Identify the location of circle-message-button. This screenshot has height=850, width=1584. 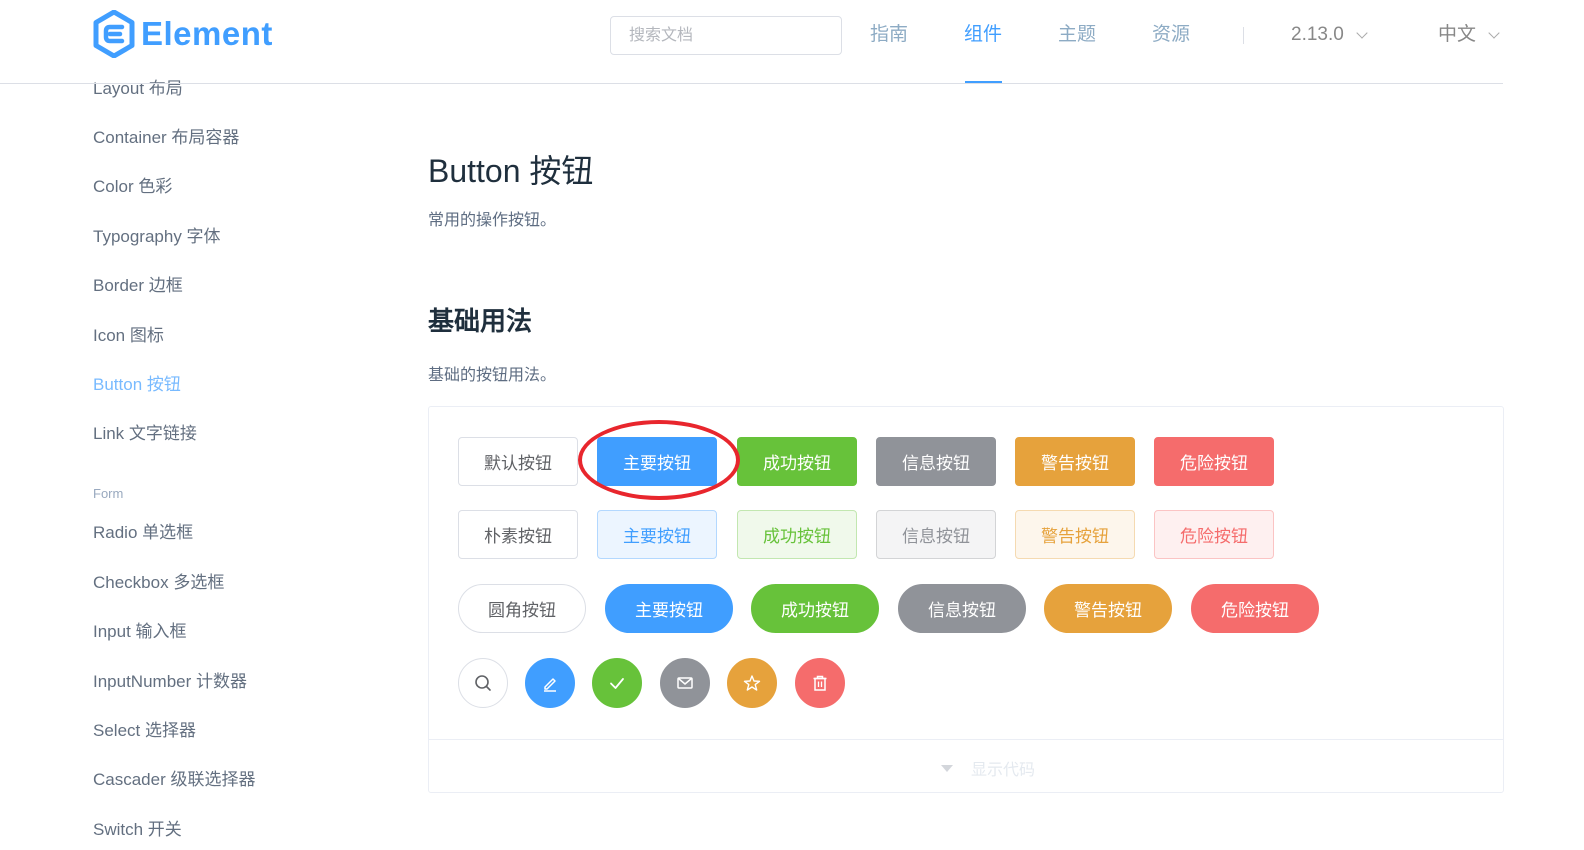
(685, 683).